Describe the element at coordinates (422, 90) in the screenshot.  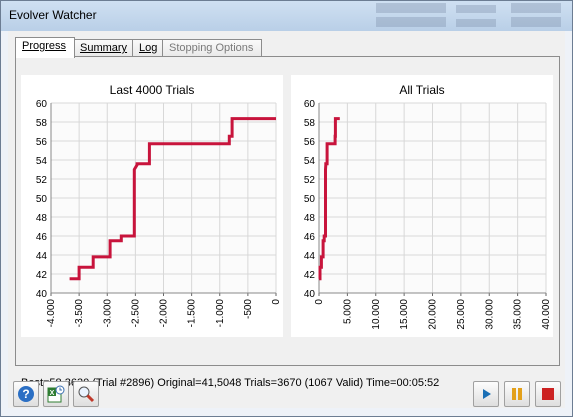
I see `chart-title: All Trials` at that location.